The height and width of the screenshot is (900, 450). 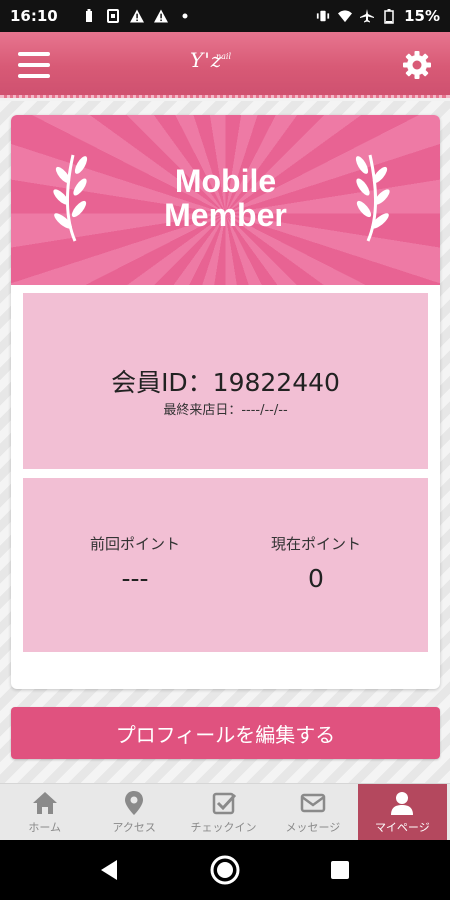 I want to click on home-button-icon, so click(x=225, y=870).